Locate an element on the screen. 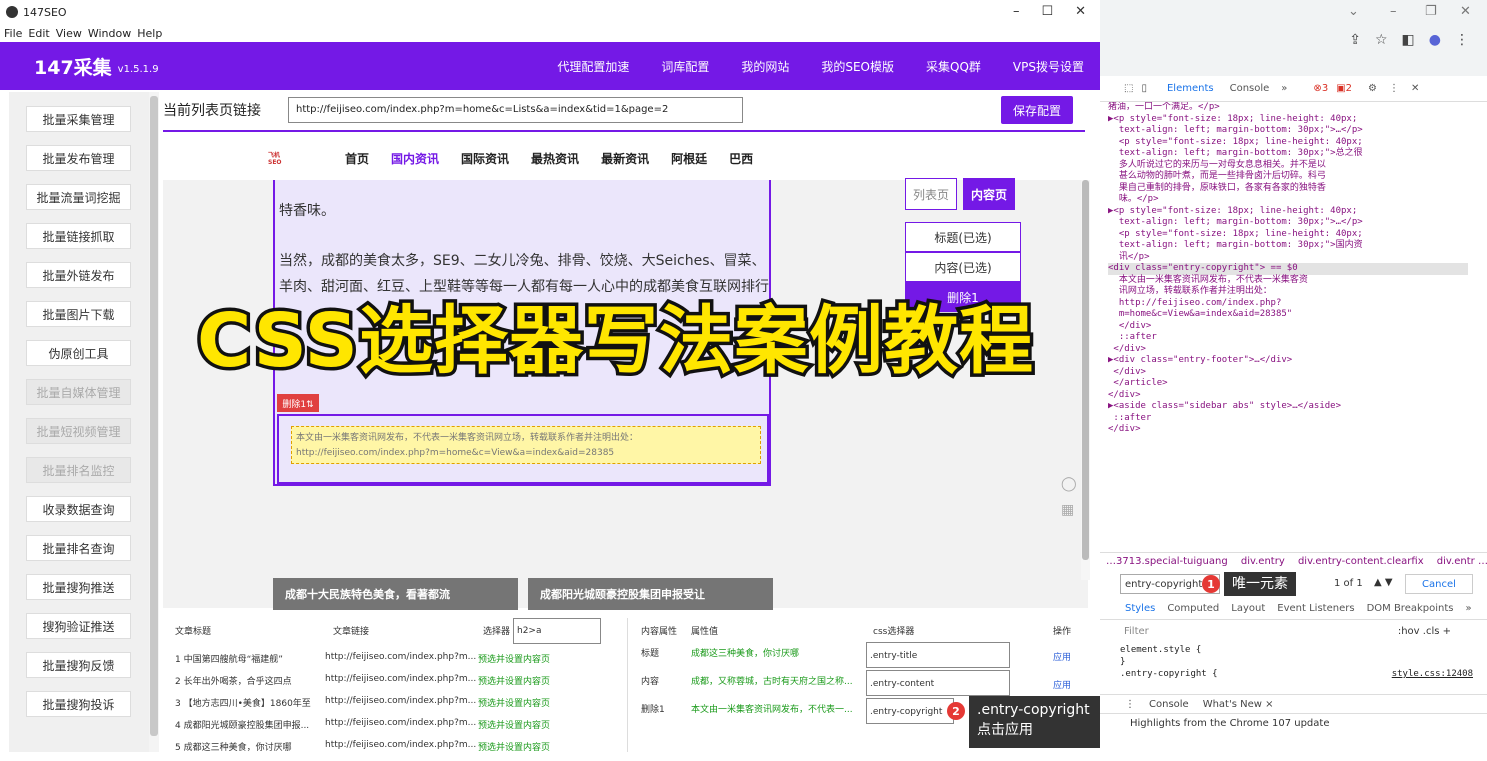  sidebar-item-link-grab: 批量链接抓取 is located at coordinates (78, 236).